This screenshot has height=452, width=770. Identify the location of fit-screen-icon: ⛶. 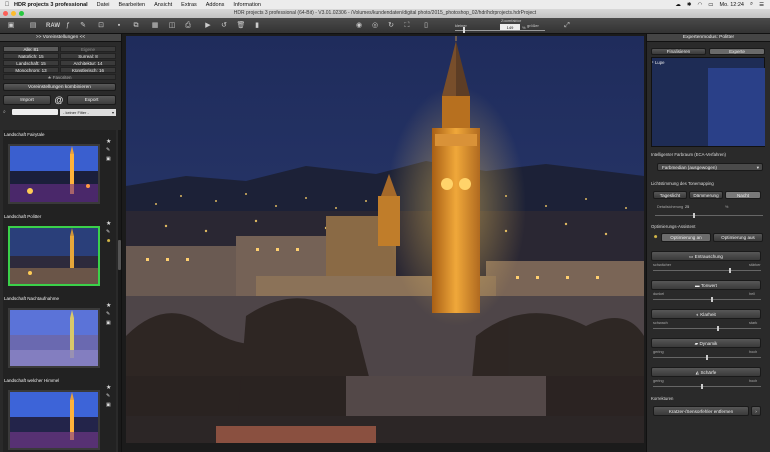
(407, 26).